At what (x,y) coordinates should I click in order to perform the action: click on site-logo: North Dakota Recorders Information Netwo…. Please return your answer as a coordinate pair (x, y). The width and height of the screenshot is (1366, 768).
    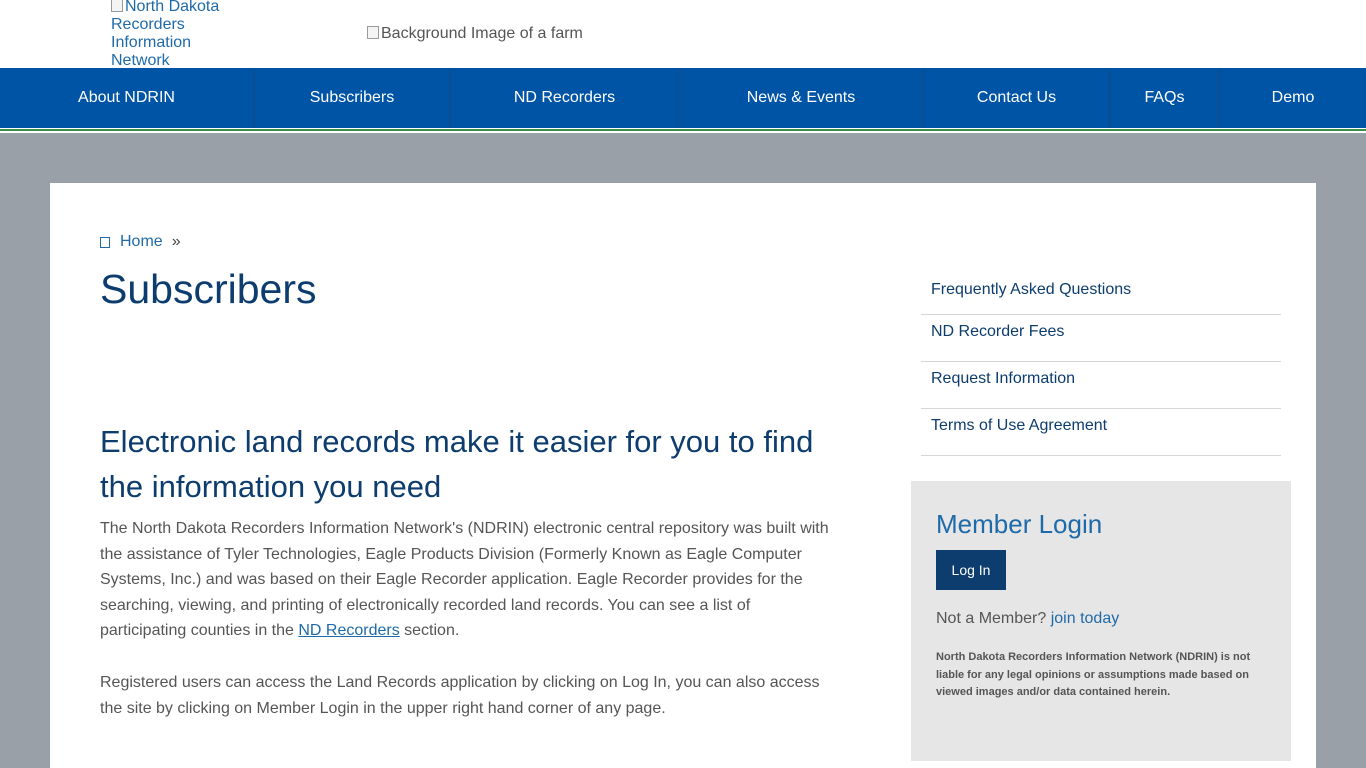
    Looking at the image, I should click on (176, 35).